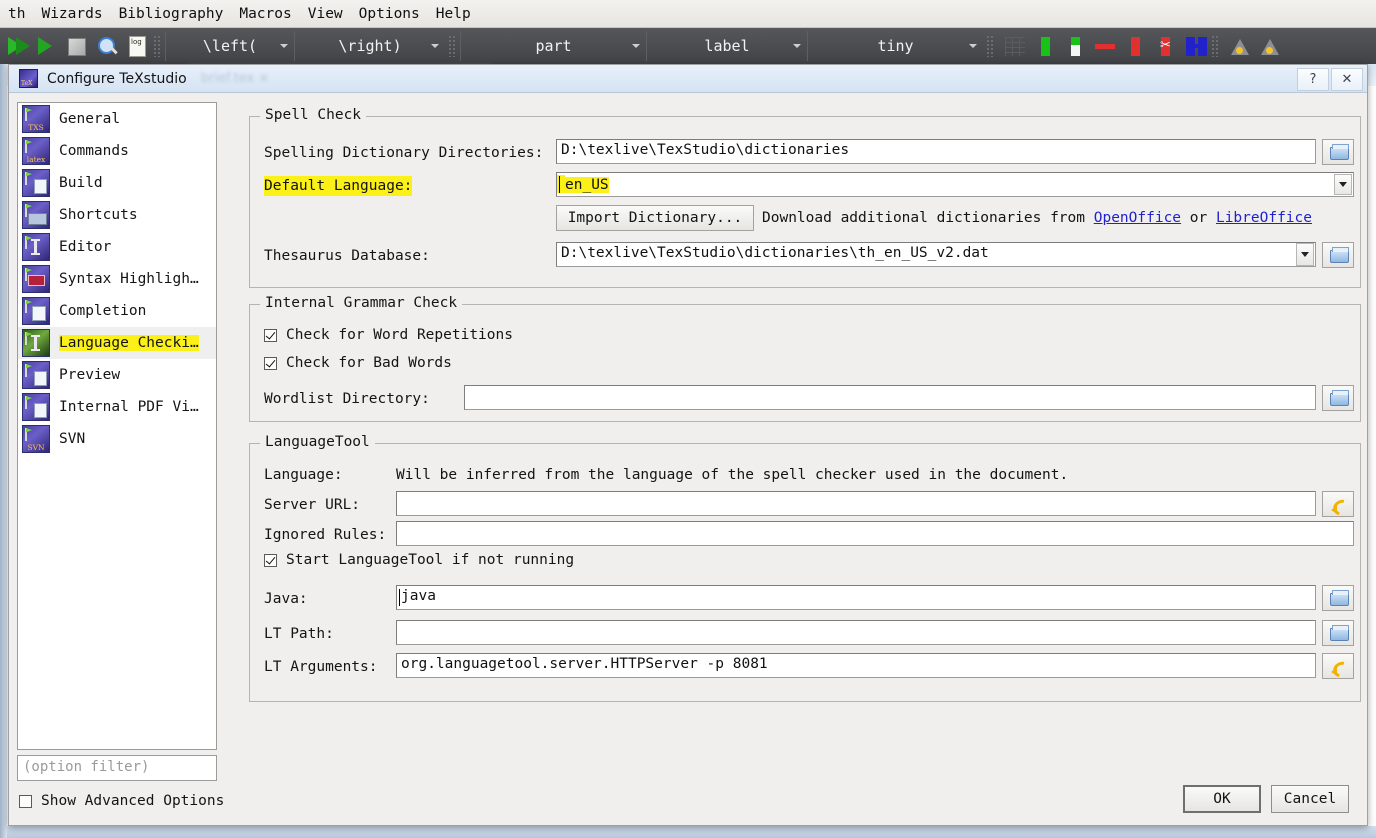  I want to click on show-advanced-options-row: Show Advanced Options, so click(121, 801).